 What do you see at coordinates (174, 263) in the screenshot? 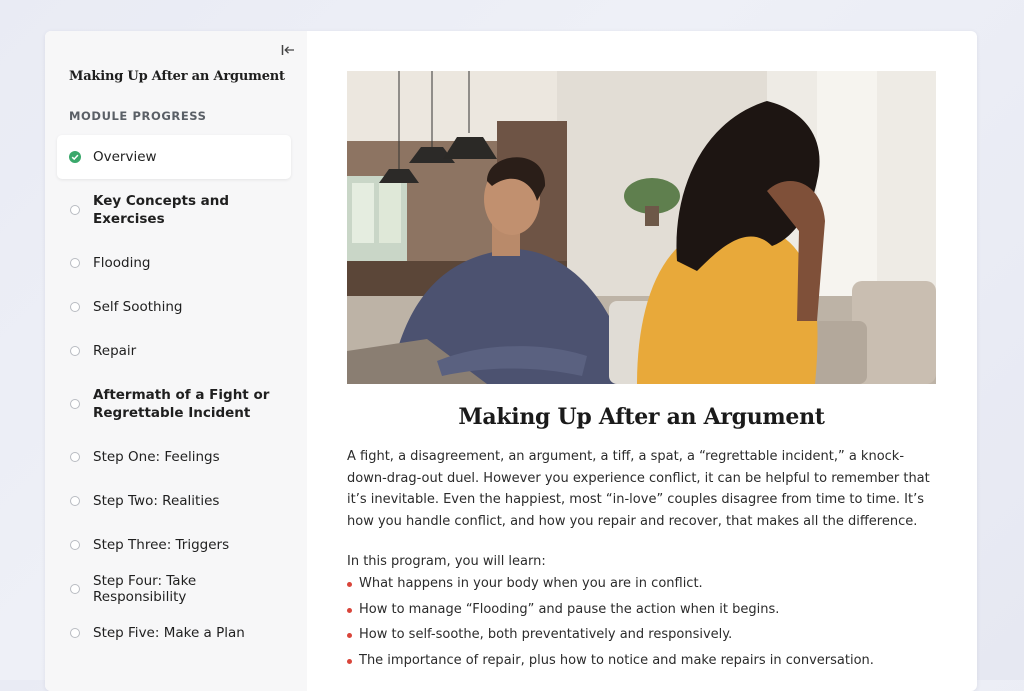
I see `nav-item-flooding: Flooding` at bounding box center [174, 263].